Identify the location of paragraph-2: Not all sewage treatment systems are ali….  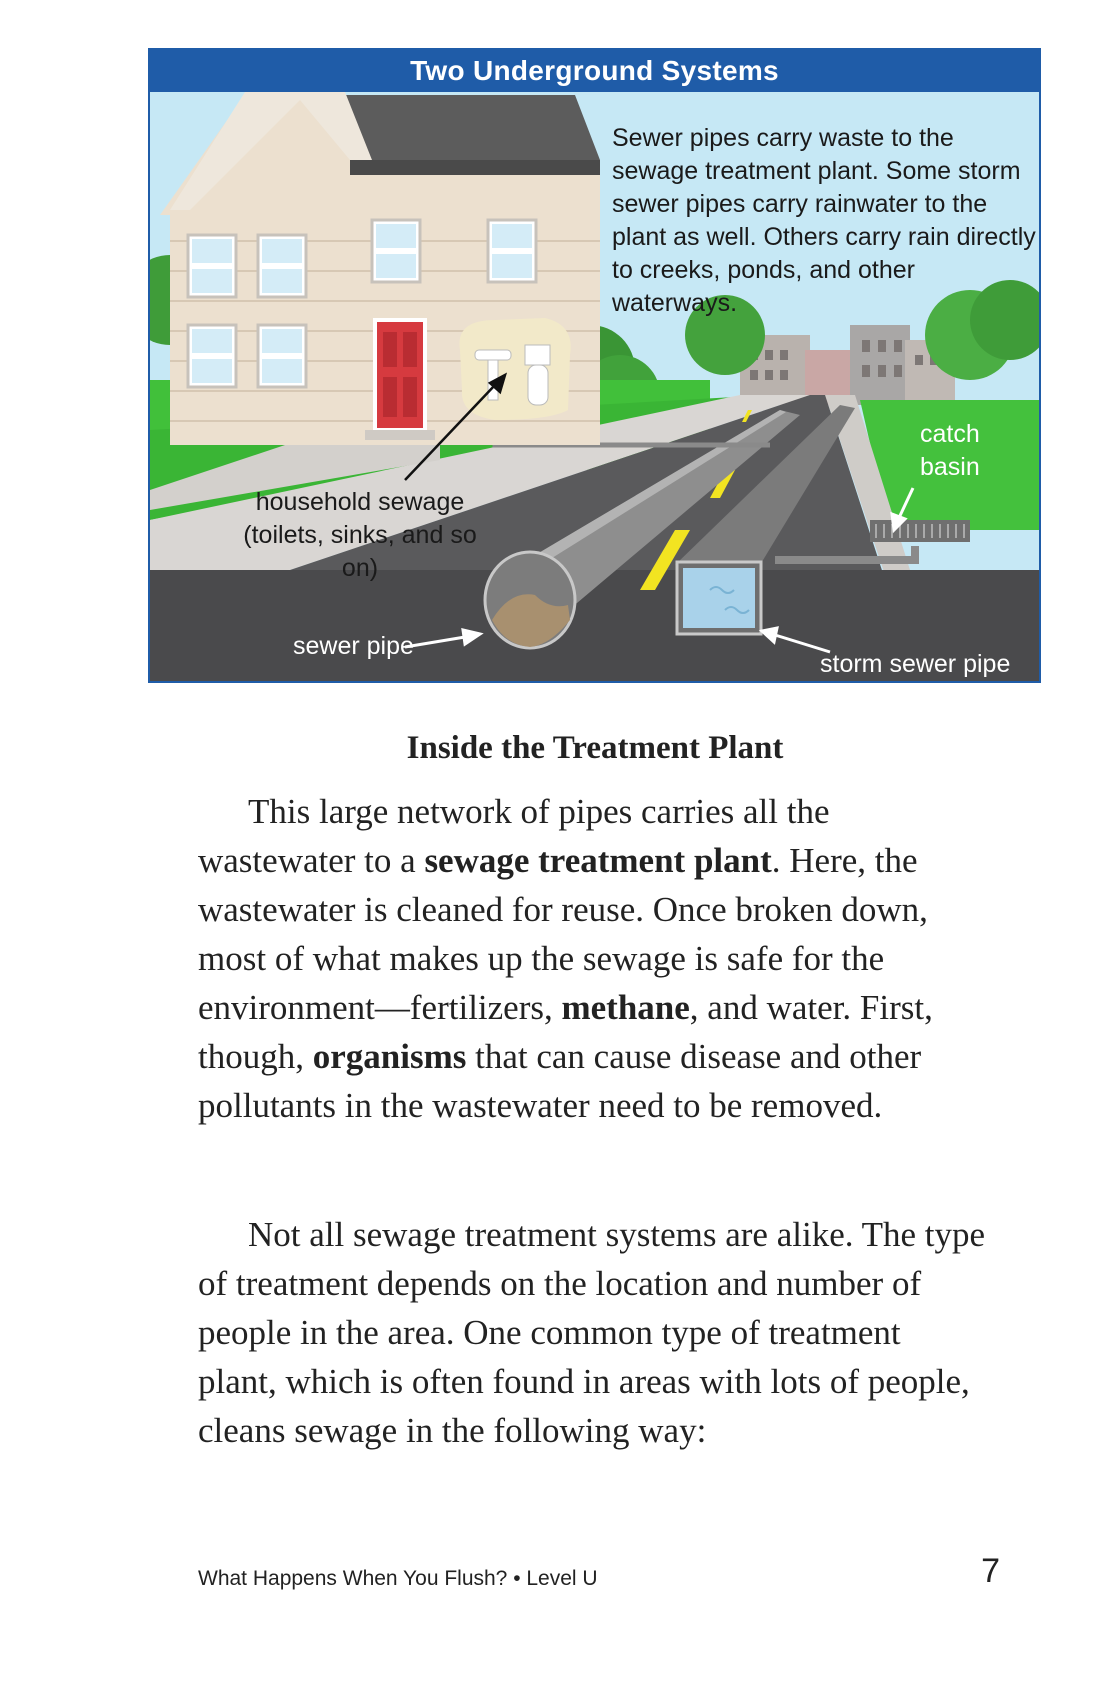
(592, 1332).